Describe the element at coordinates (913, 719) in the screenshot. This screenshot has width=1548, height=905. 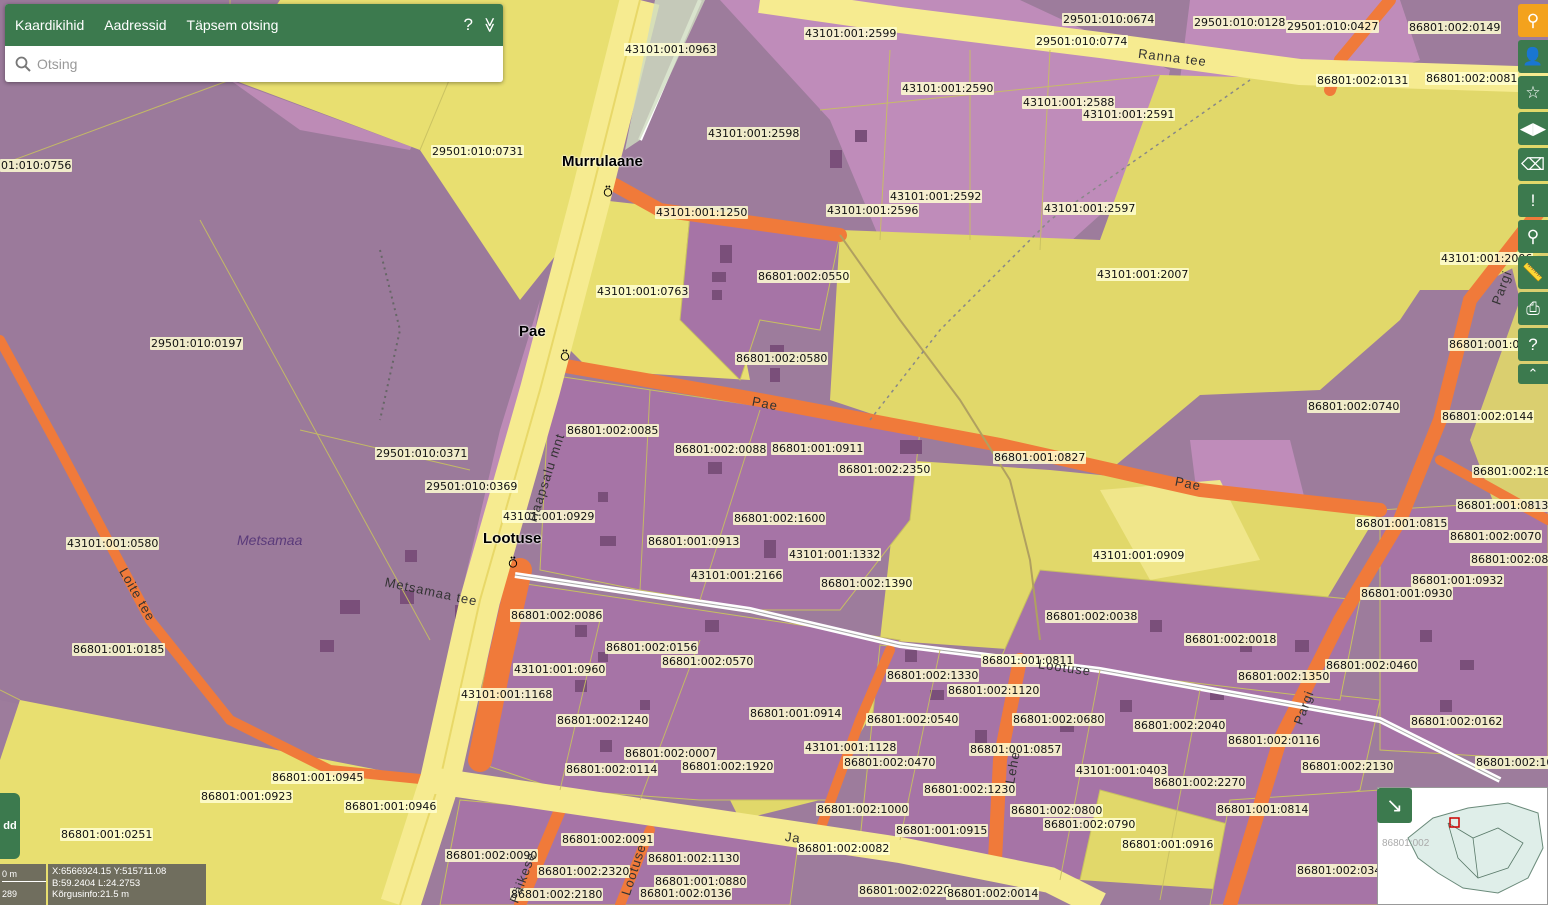
I see `parcel-label: 86801:002:0540` at that location.